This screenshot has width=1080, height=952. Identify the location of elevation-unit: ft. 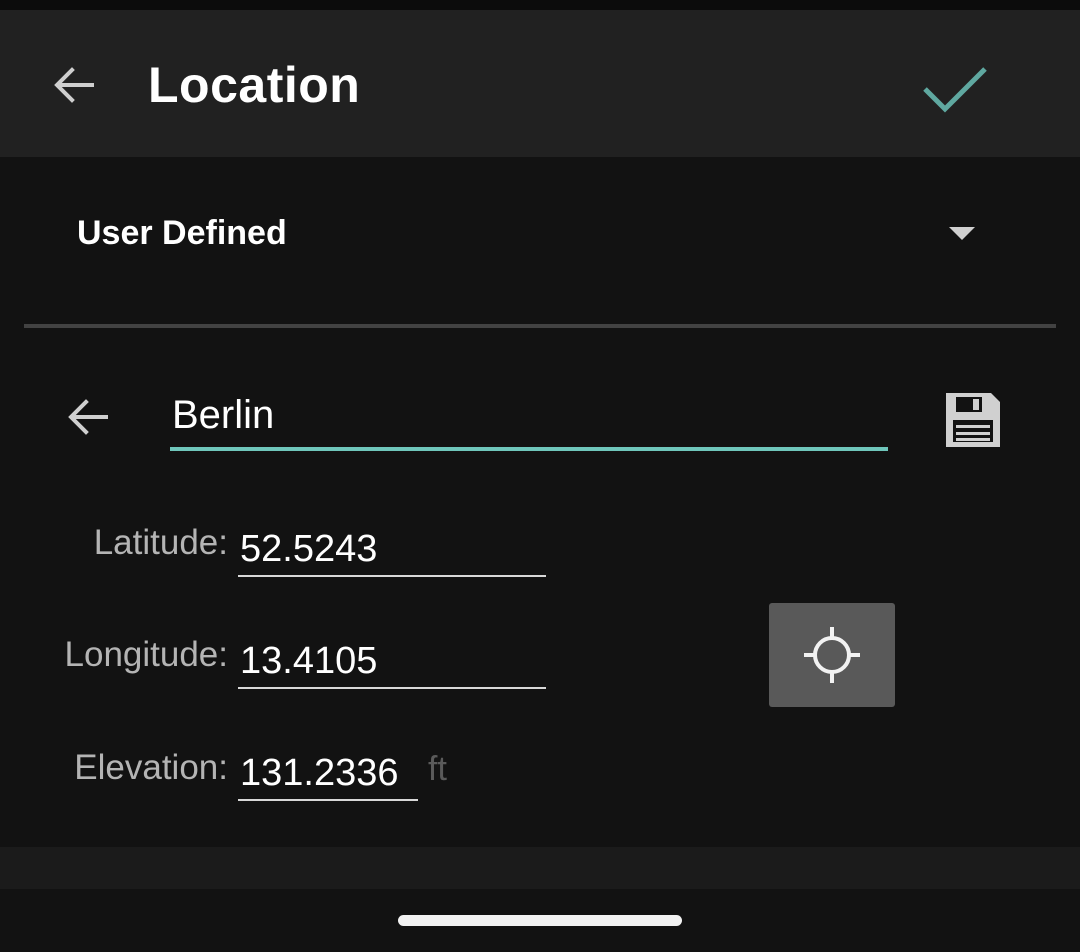
(437, 769).